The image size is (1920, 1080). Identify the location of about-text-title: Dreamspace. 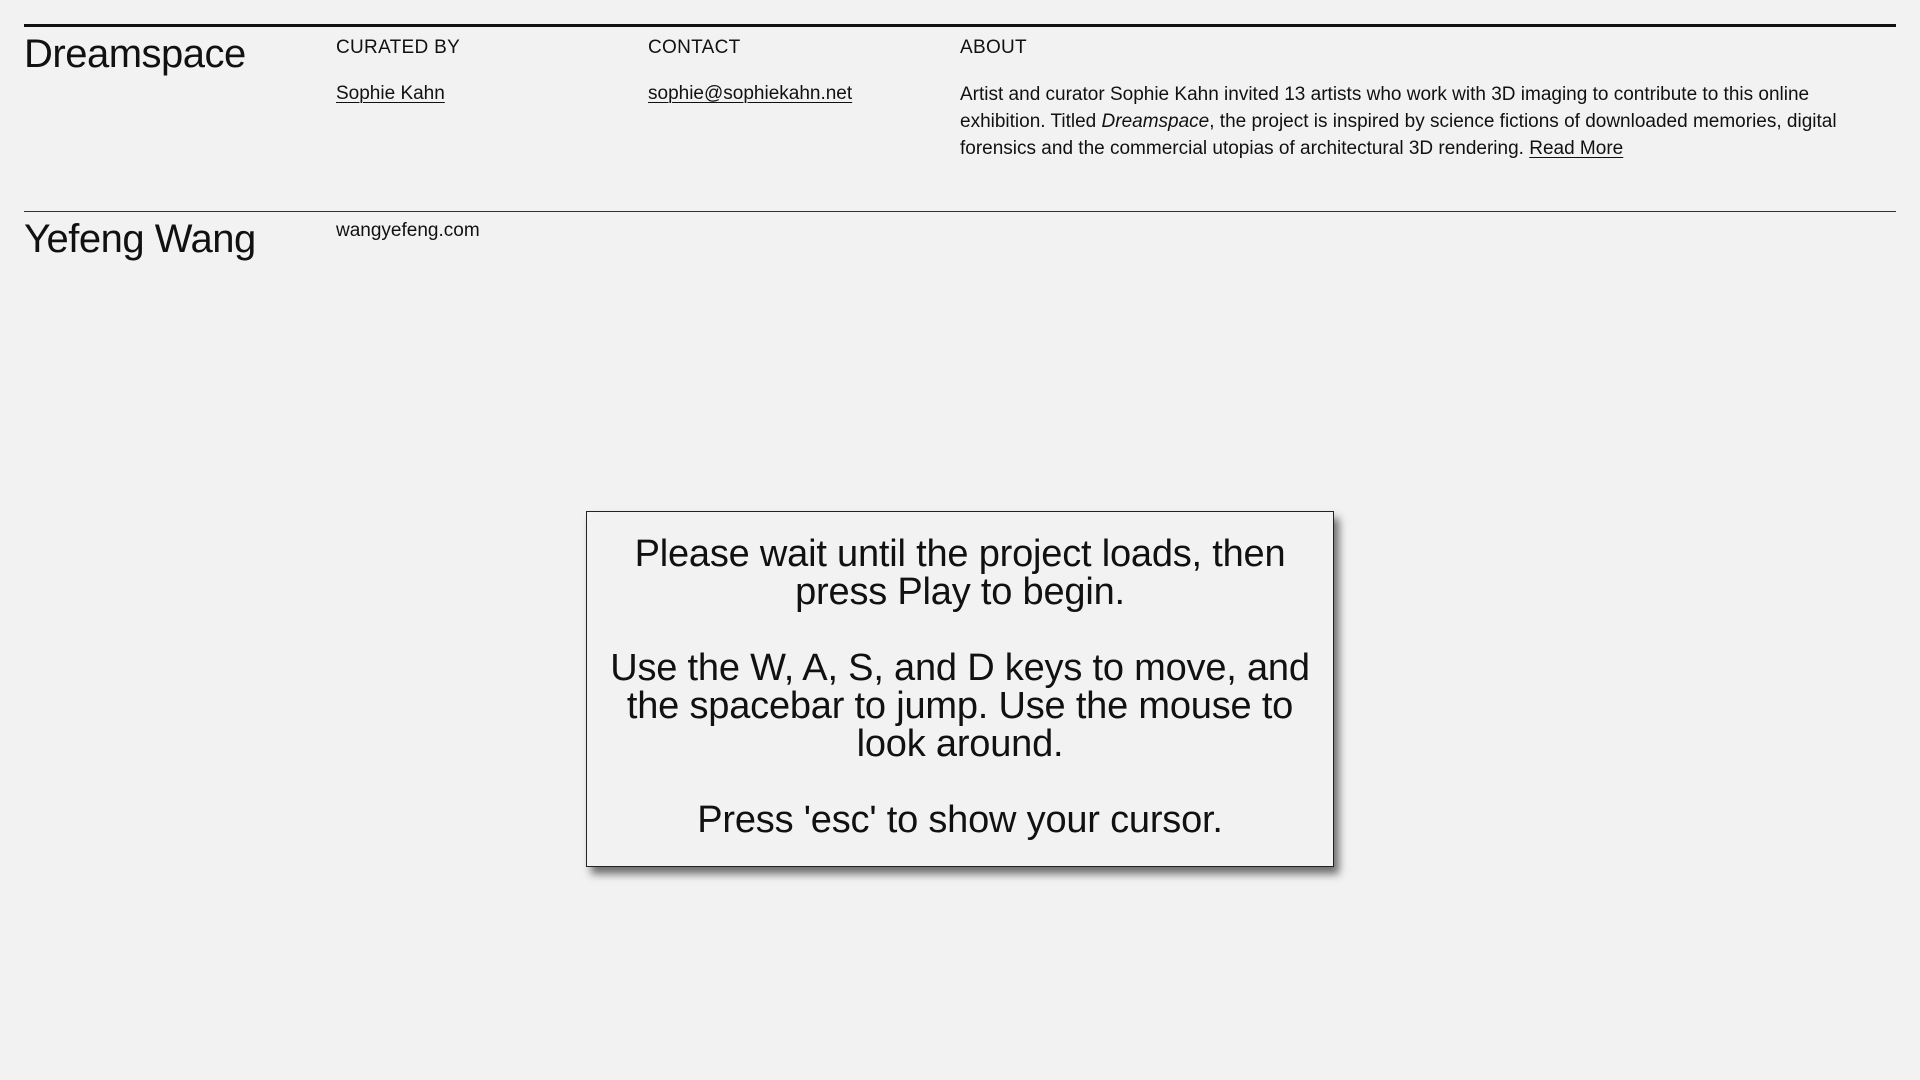
(1155, 121).